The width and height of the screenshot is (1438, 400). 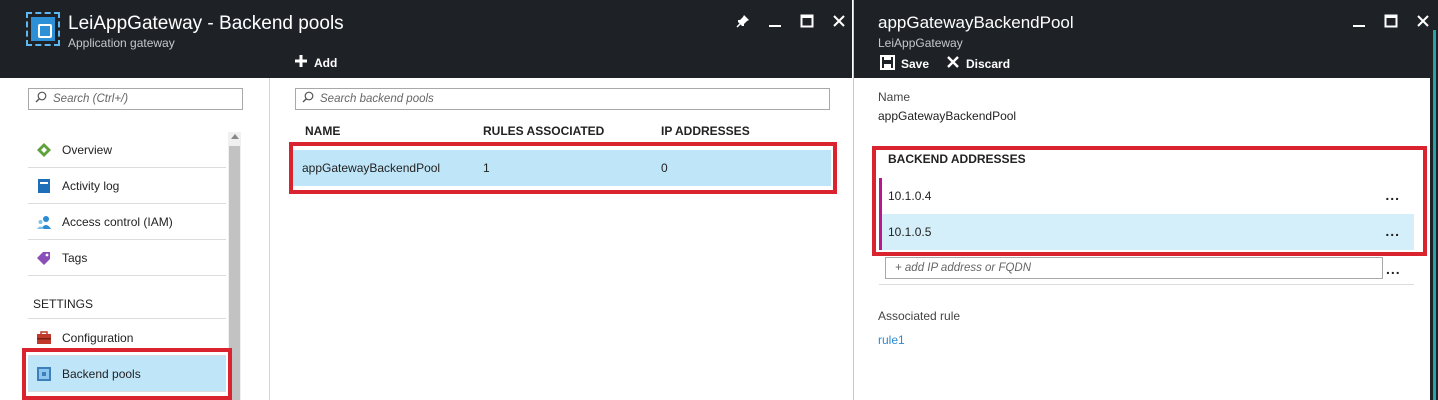 I want to click on backend-addresses-label: BACKEND ADDRESSES, so click(x=957, y=159).